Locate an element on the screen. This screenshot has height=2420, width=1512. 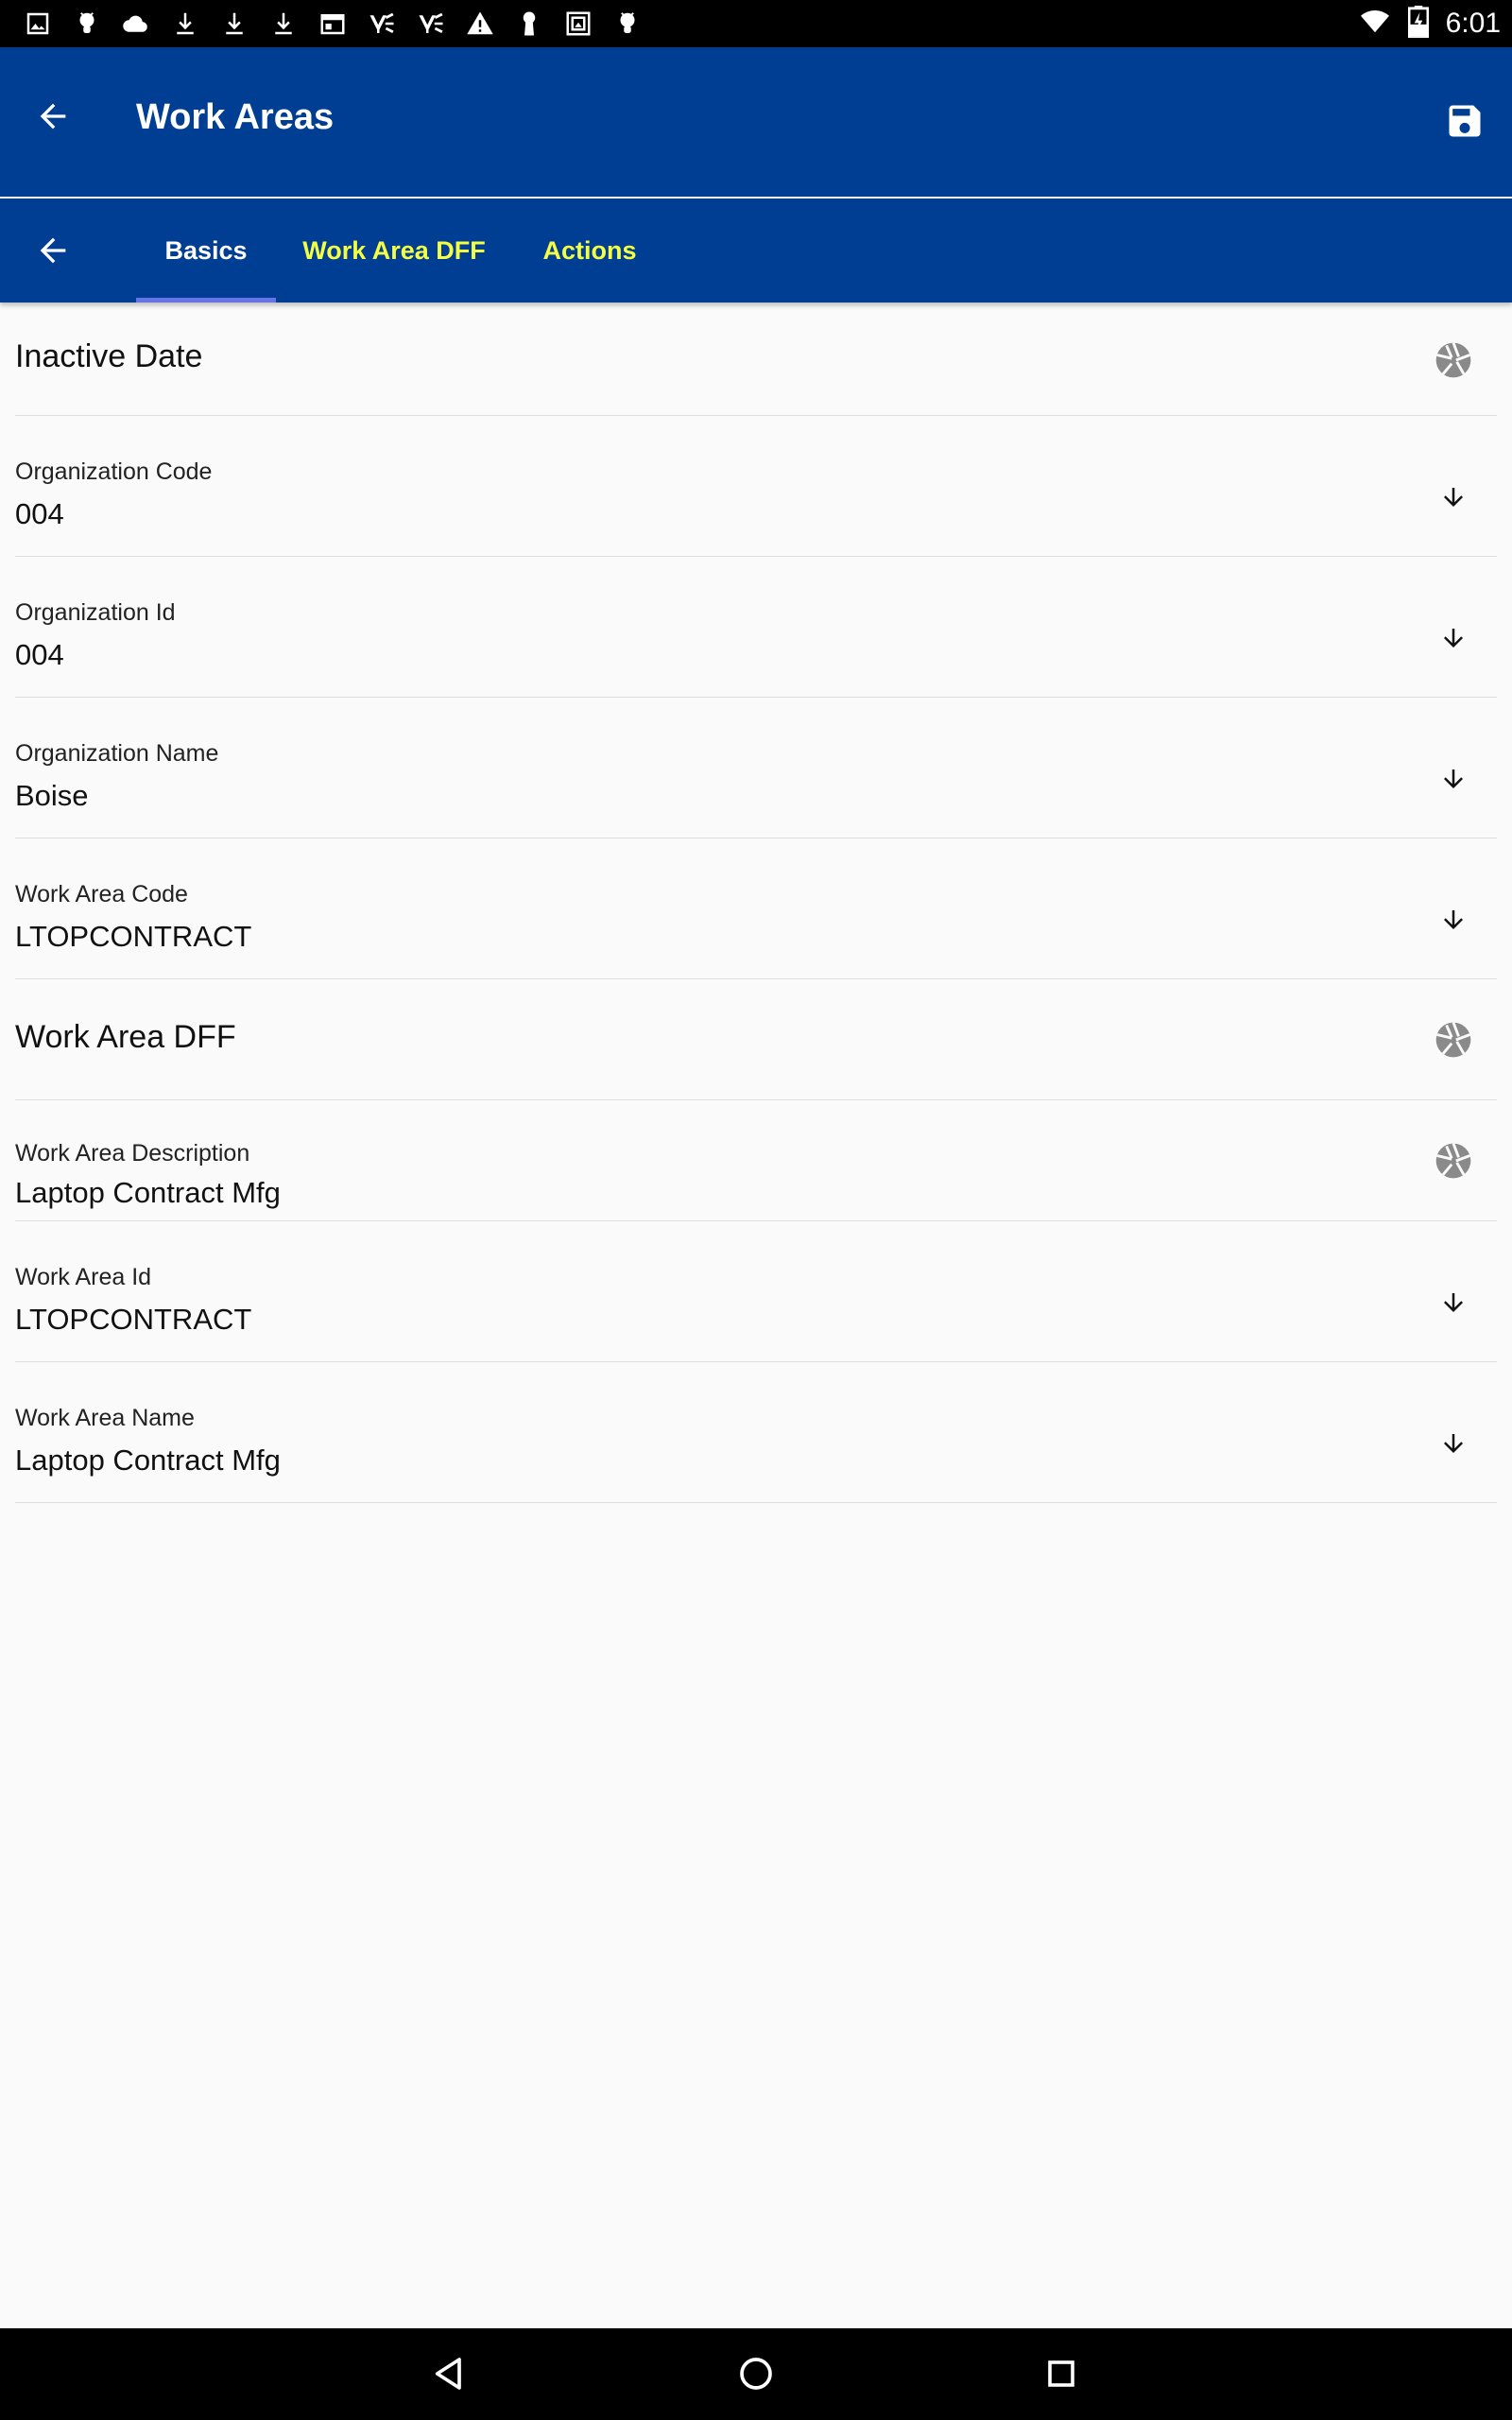
nav-recents-button is located at coordinates (1061, 2373).